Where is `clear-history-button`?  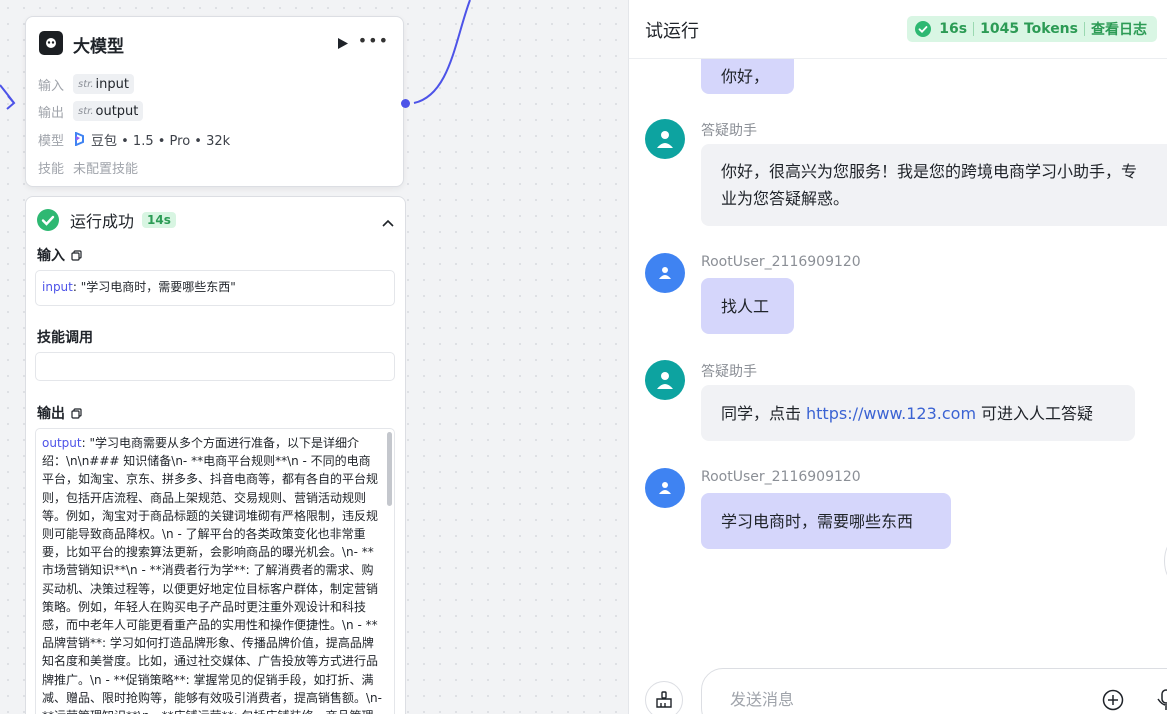
clear-history-button is located at coordinates (664, 697).